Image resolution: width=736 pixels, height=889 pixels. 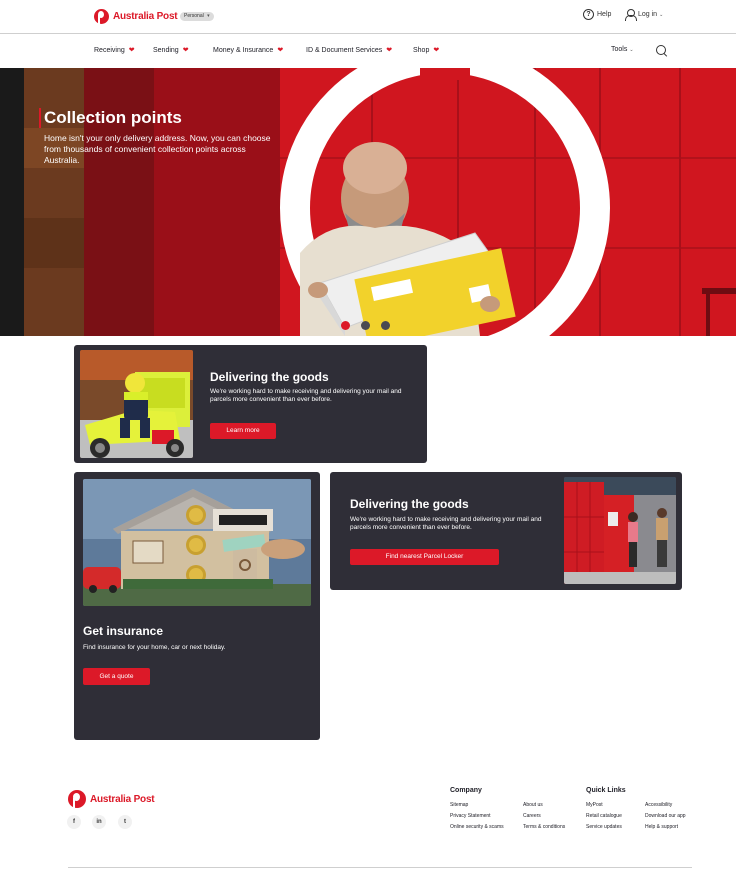 I want to click on footer-heading-quick-links: Quick Links, so click(x=606, y=790).